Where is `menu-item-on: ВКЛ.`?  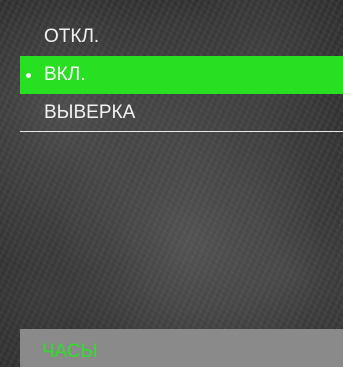
menu-item-on: ВКЛ. is located at coordinates (181, 75).